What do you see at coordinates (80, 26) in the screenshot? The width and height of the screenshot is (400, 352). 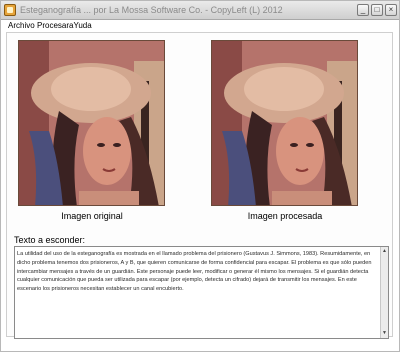 I see `menu-ayuda: aYuda` at bounding box center [80, 26].